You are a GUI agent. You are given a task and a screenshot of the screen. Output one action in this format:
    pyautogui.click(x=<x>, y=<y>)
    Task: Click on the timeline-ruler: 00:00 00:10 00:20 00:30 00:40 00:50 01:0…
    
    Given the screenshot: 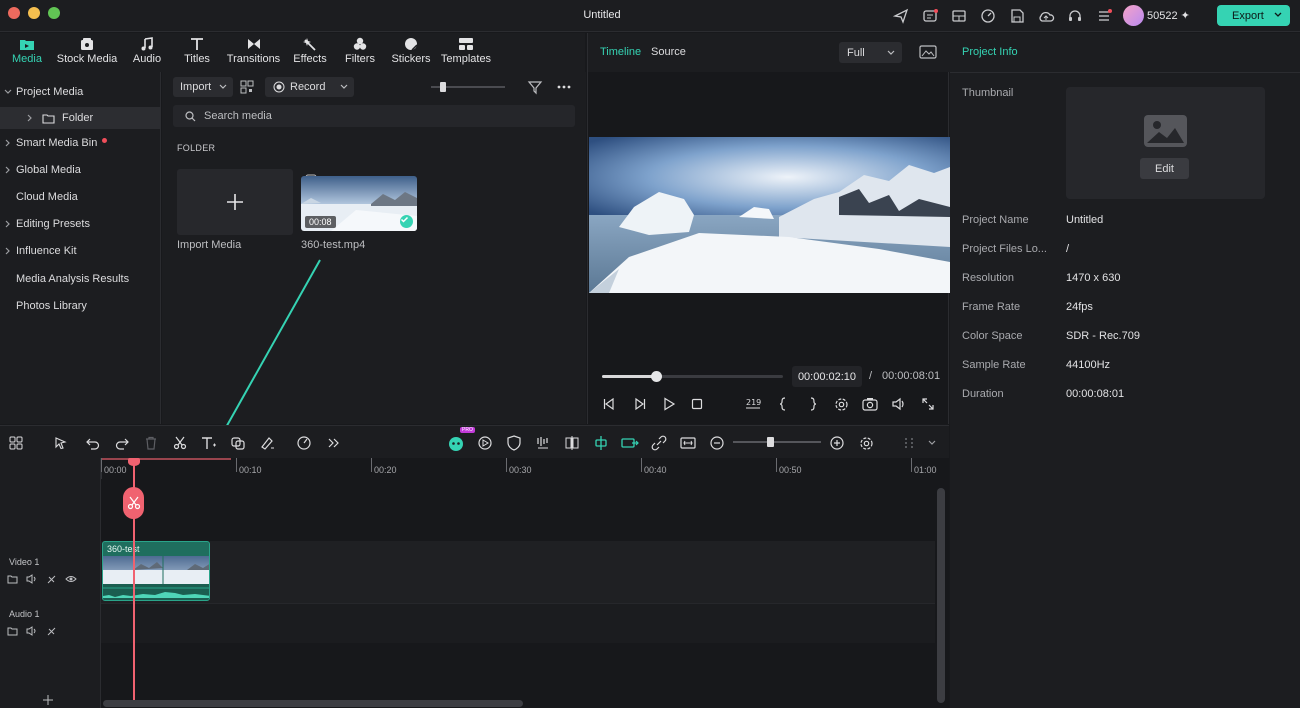 What is the action you would take?
    pyautogui.click(x=525, y=468)
    